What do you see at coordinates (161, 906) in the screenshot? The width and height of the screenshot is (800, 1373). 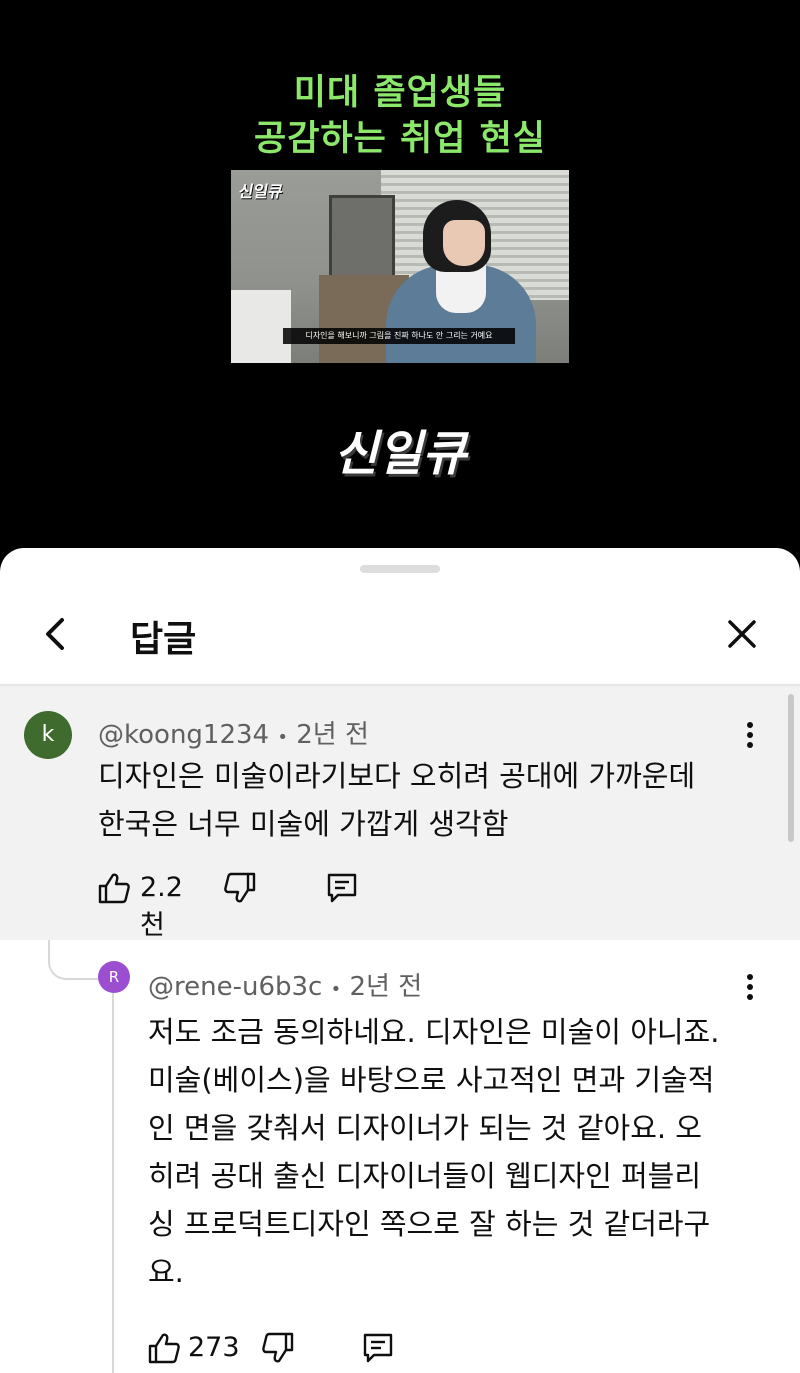 I see `like-count: 2.2천` at bounding box center [161, 906].